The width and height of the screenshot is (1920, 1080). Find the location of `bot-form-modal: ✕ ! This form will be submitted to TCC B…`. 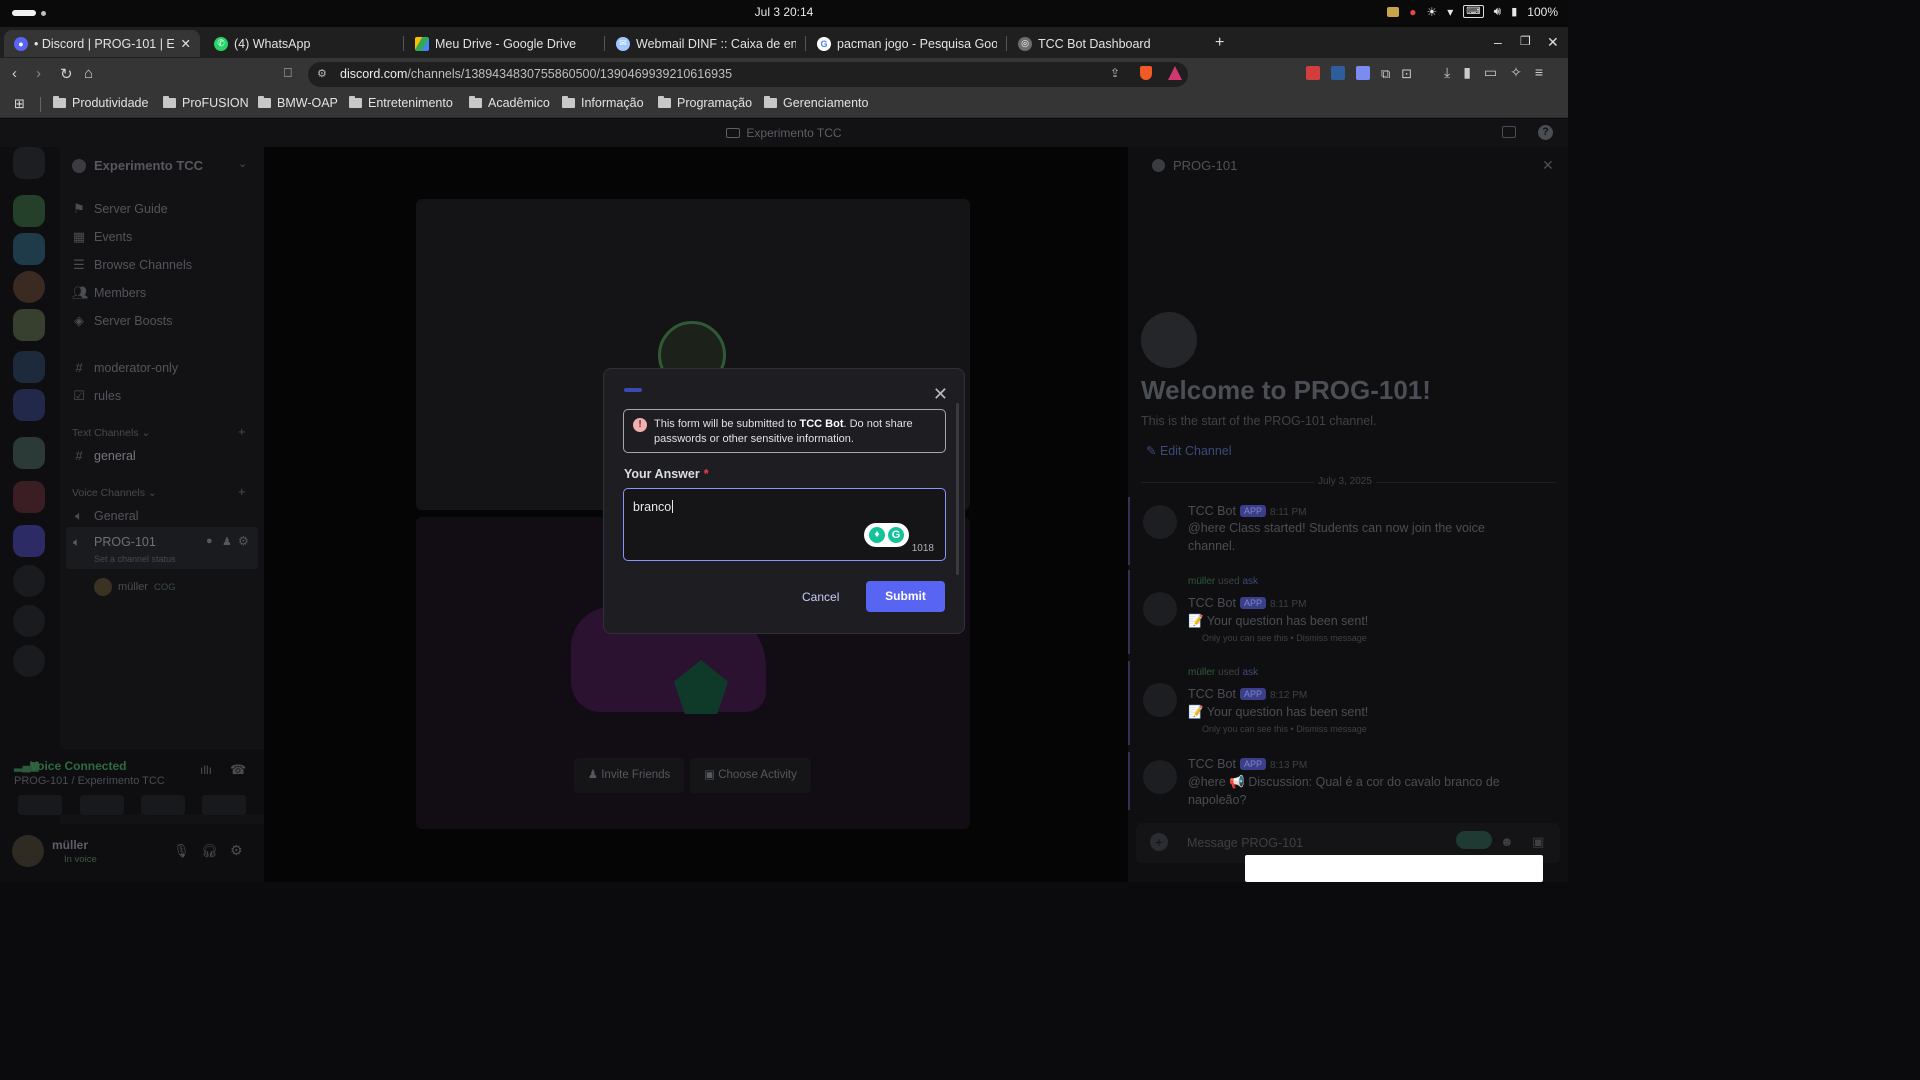

bot-form-modal: ✕ ! This form will be submitted to TCC B… is located at coordinates (784, 501).